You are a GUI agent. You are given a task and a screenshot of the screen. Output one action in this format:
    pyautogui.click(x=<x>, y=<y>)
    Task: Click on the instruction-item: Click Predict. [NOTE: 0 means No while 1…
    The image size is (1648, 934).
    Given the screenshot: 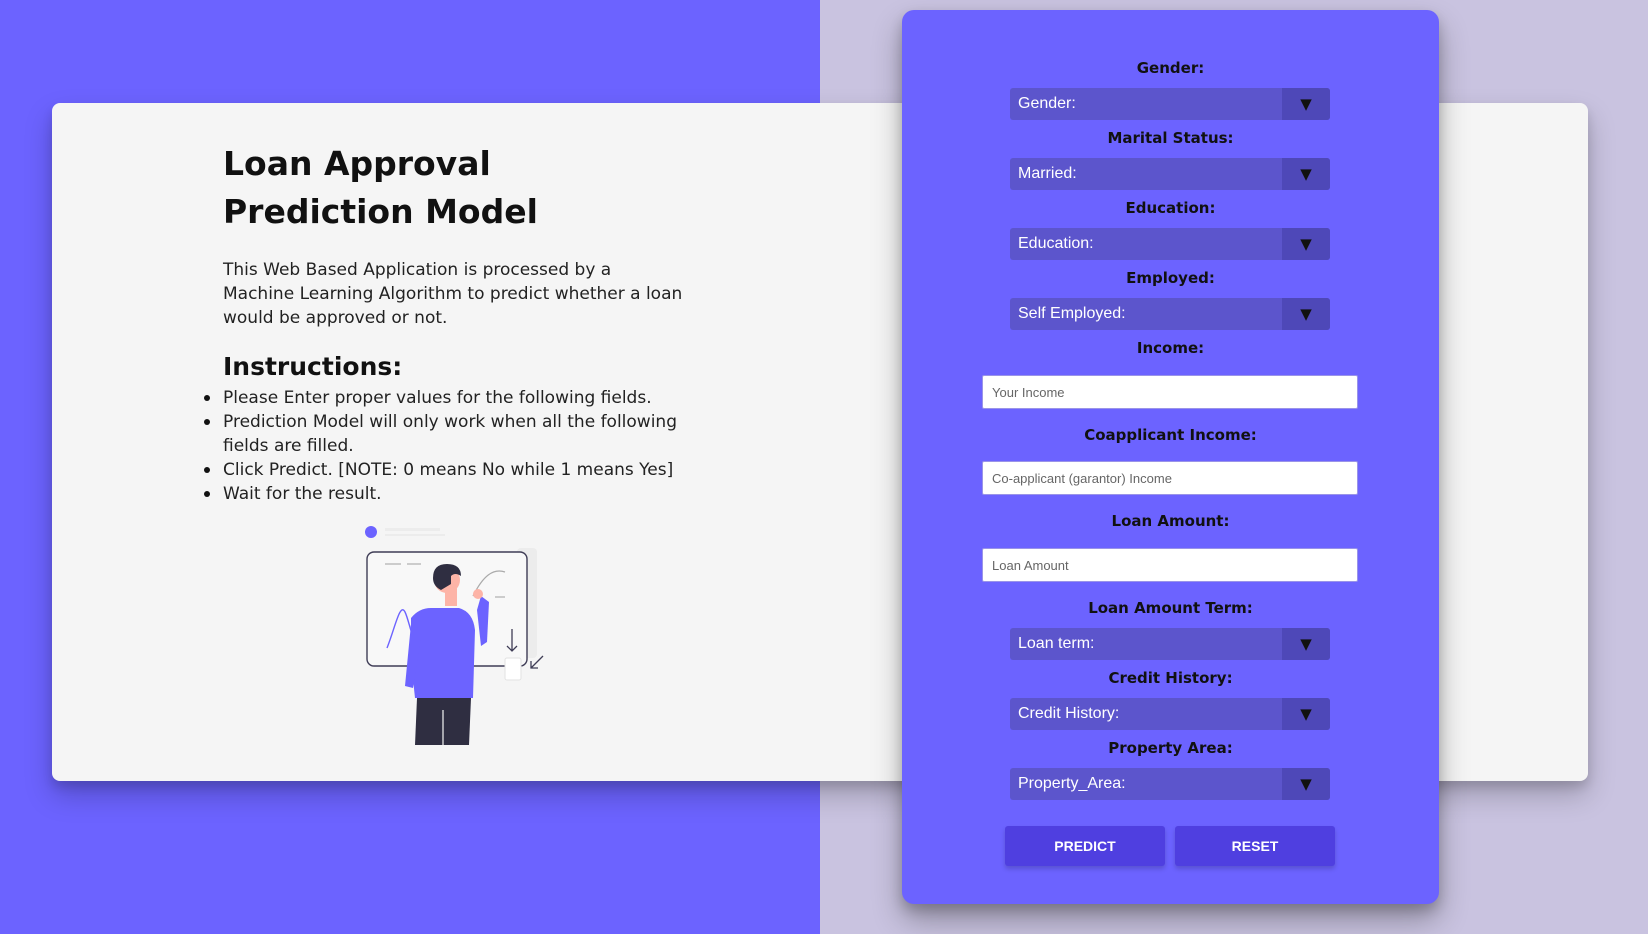 What is the action you would take?
    pyautogui.click(x=443, y=470)
    